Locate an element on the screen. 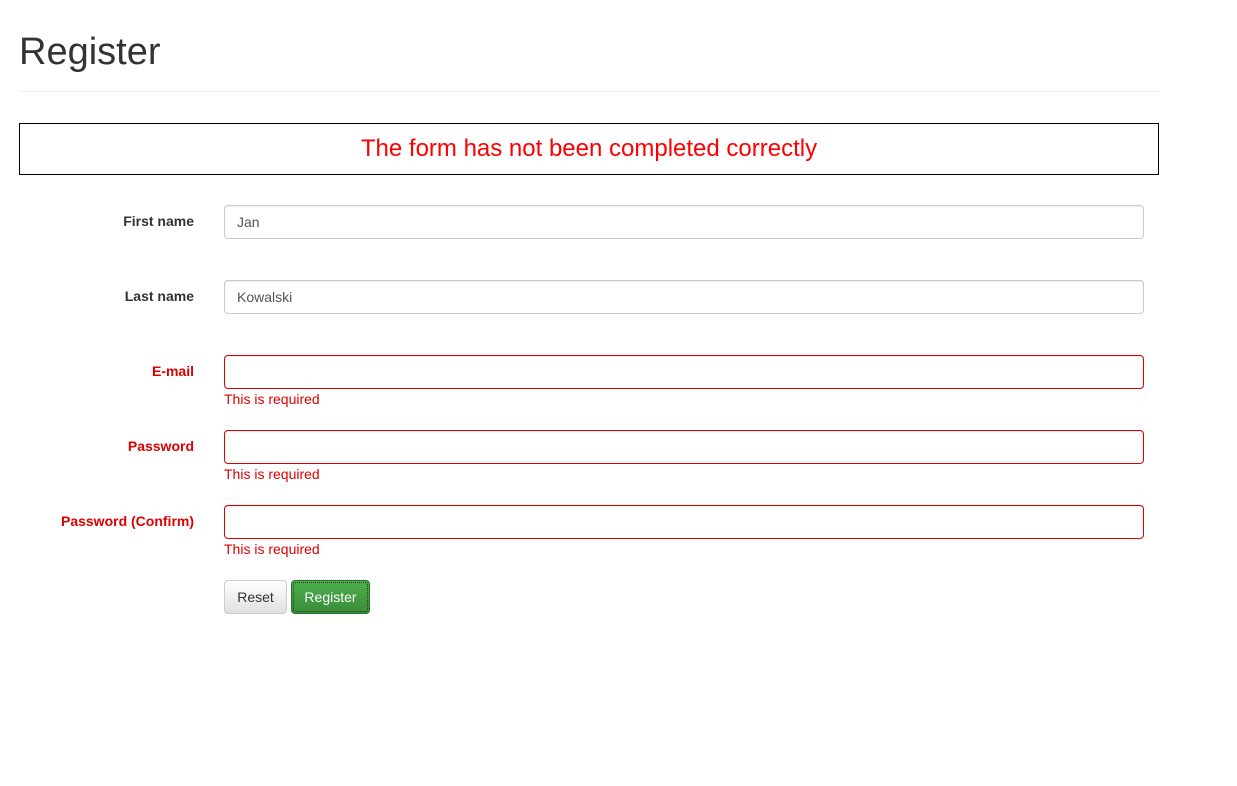 This screenshot has width=1237, height=786. reset-button: Reset is located at coordinates (255, 597).